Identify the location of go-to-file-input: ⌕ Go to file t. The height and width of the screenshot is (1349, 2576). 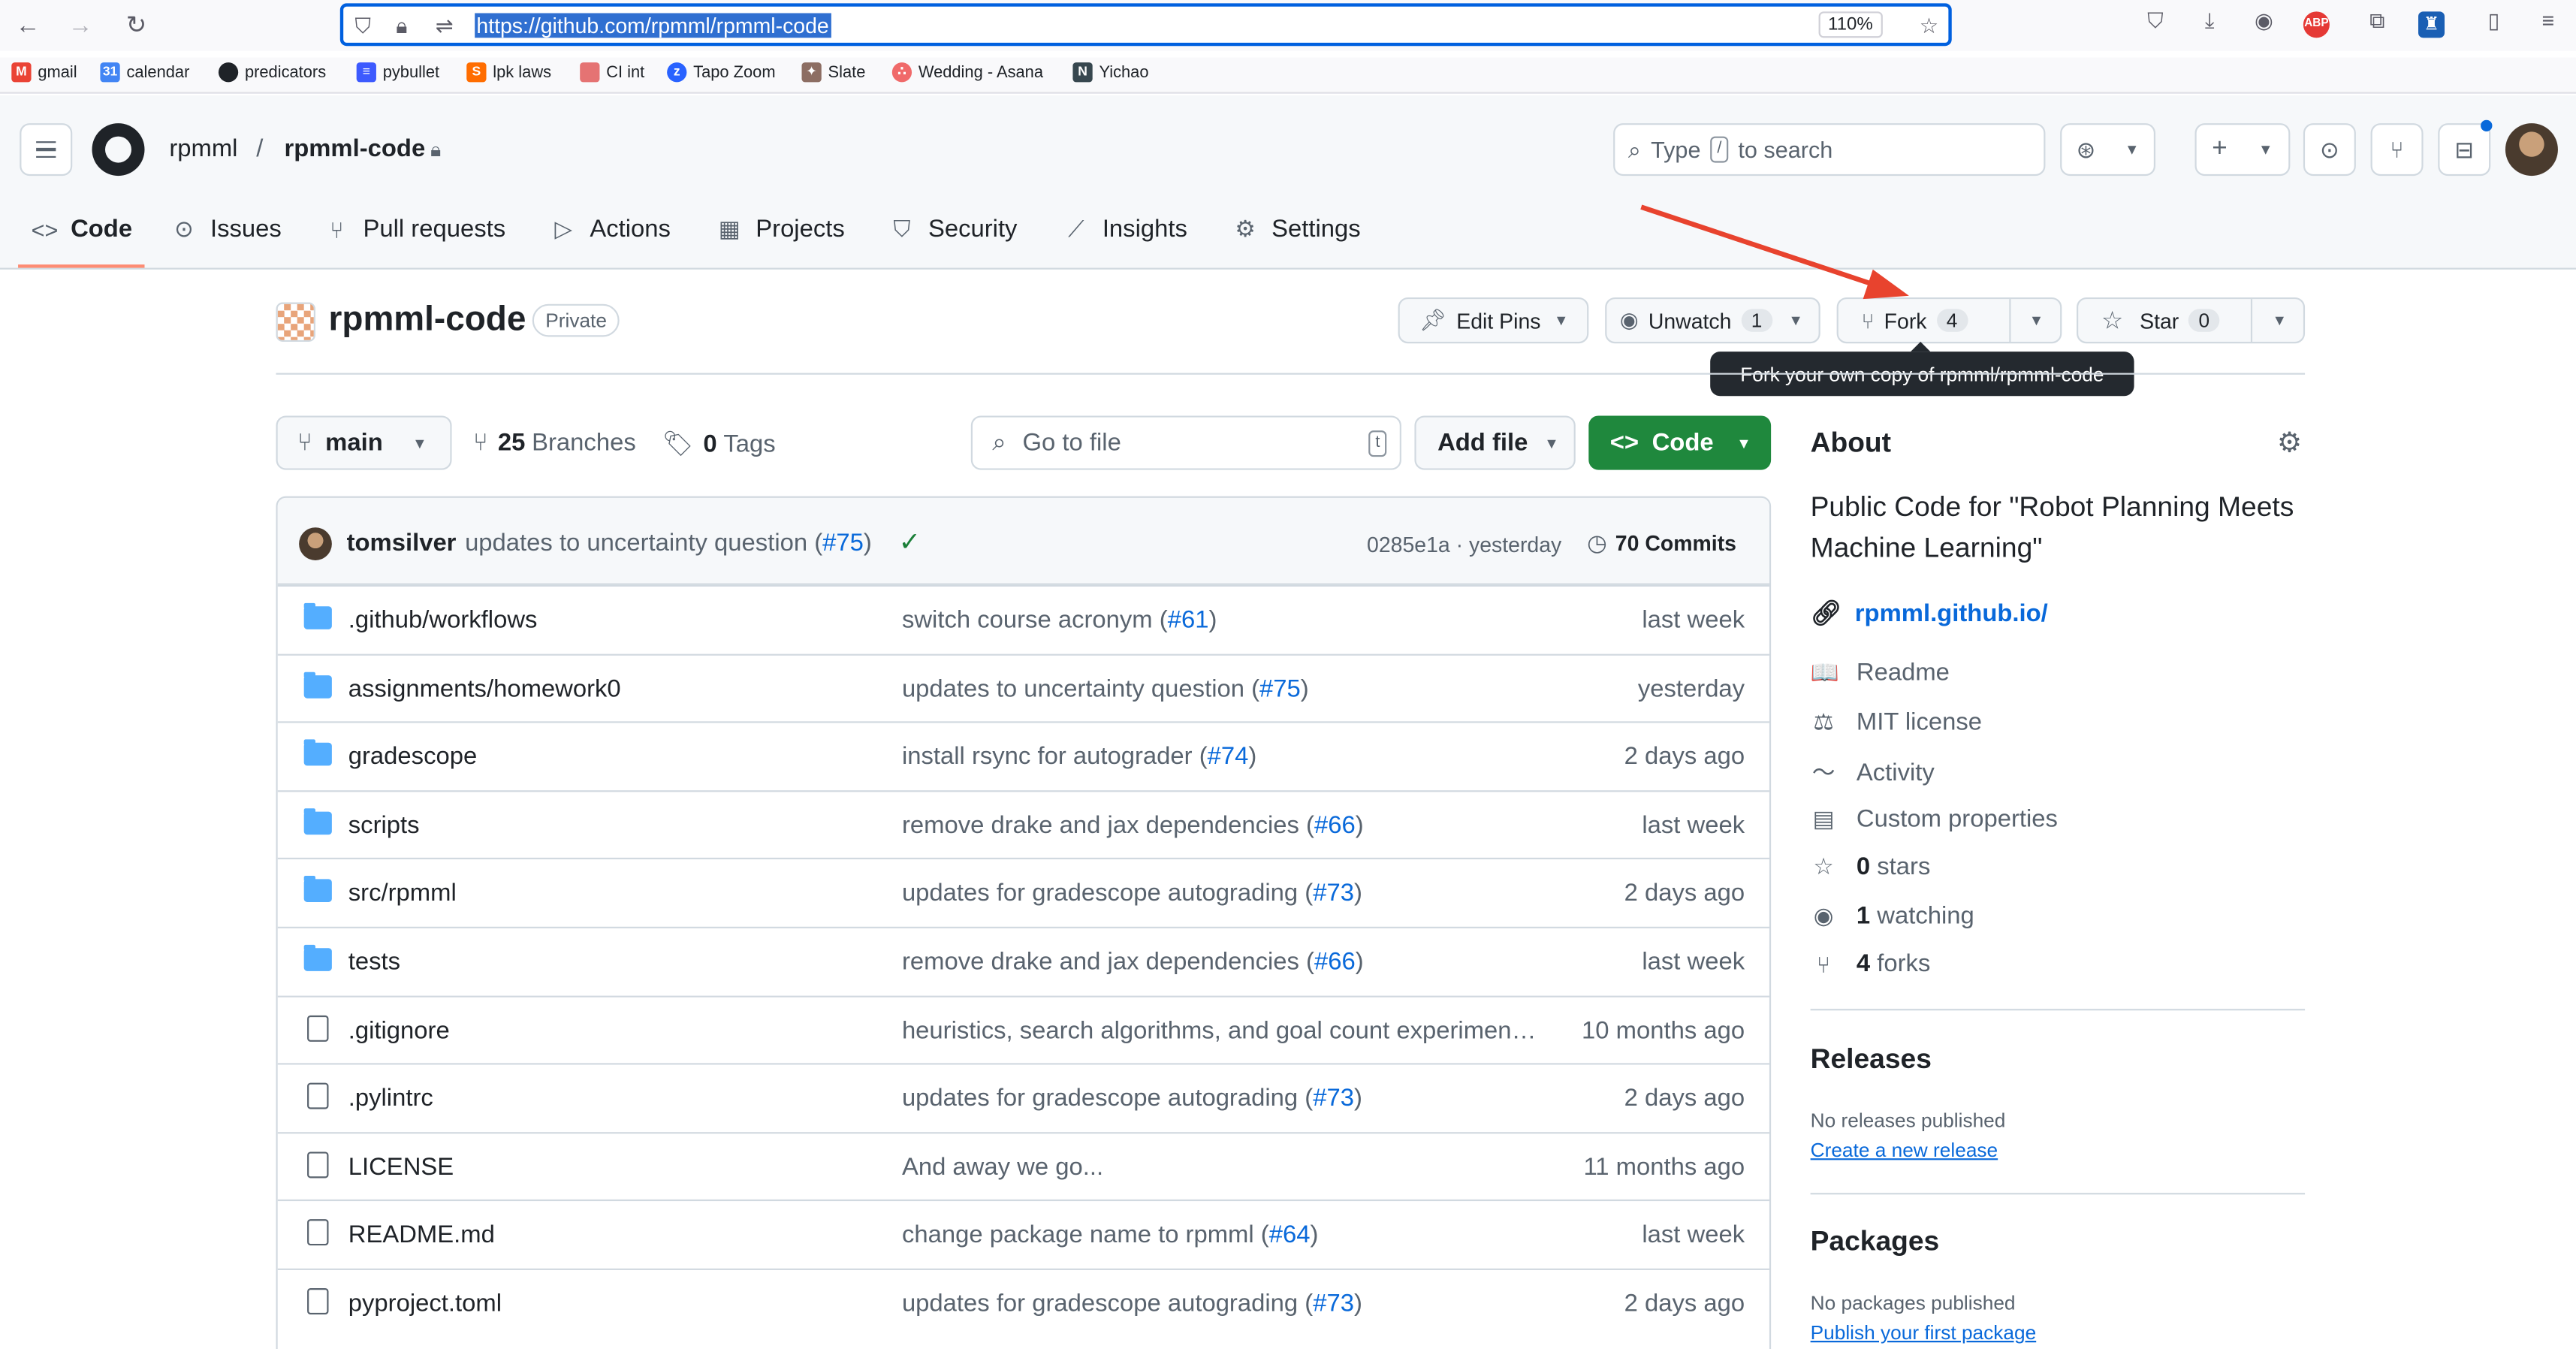
(1185, 442).